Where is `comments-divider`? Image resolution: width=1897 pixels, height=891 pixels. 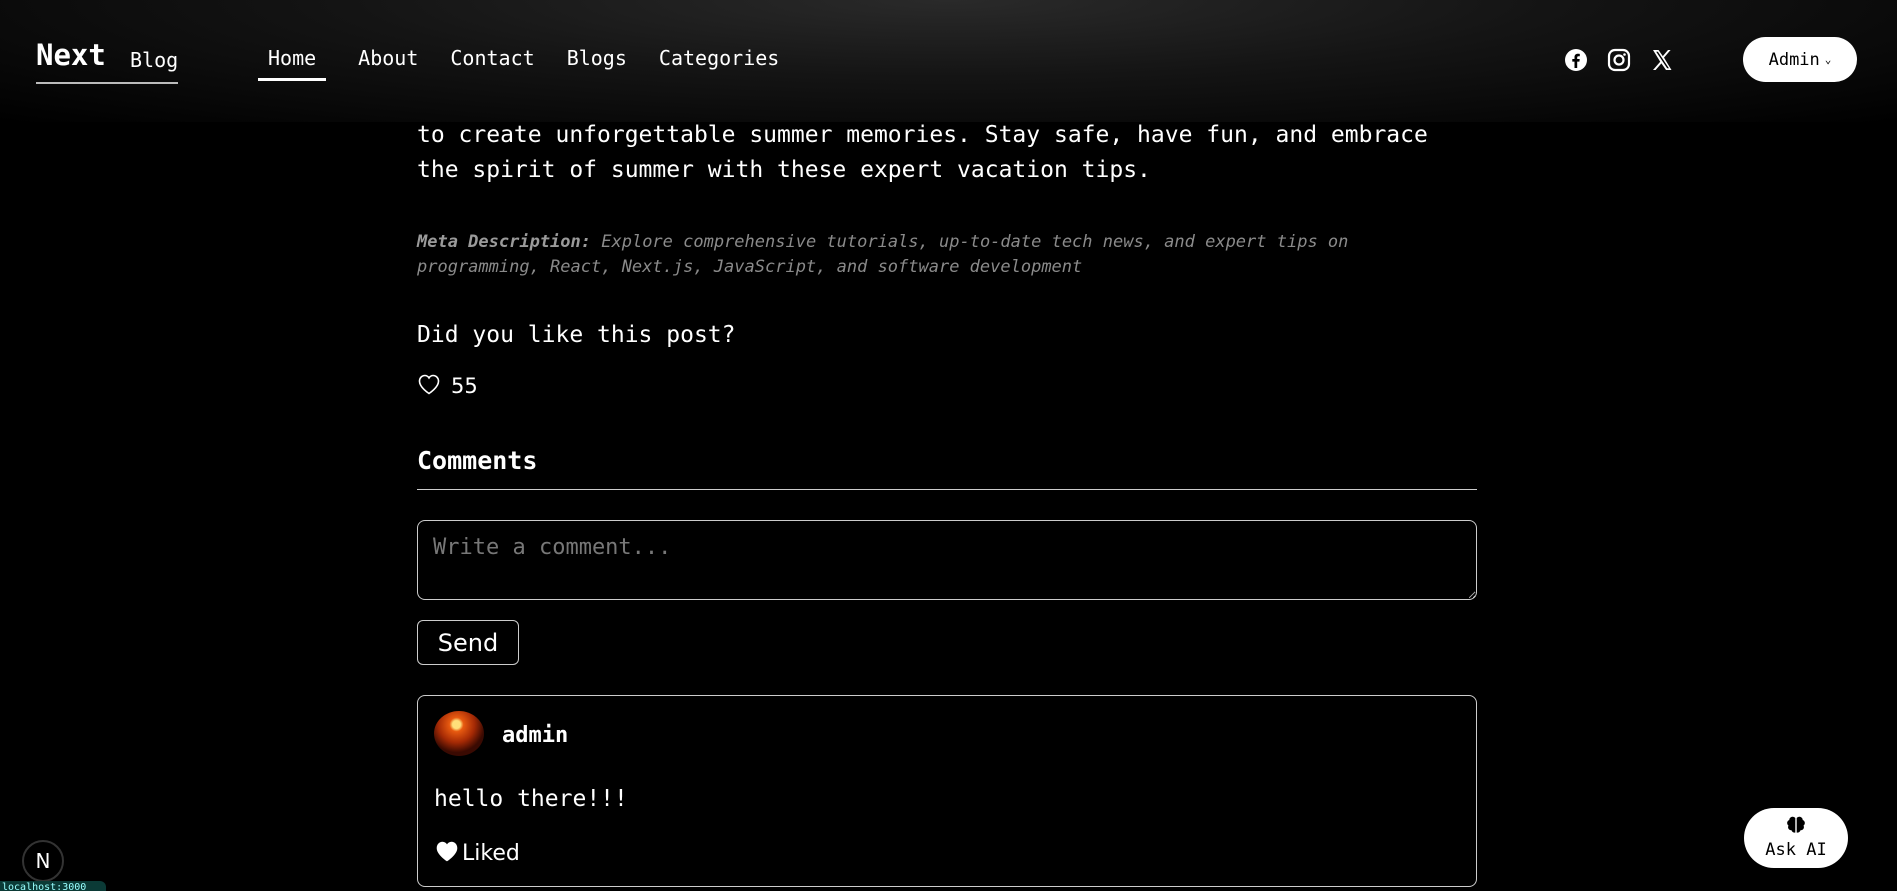
comments-divider is located at coordinates (947, 489).